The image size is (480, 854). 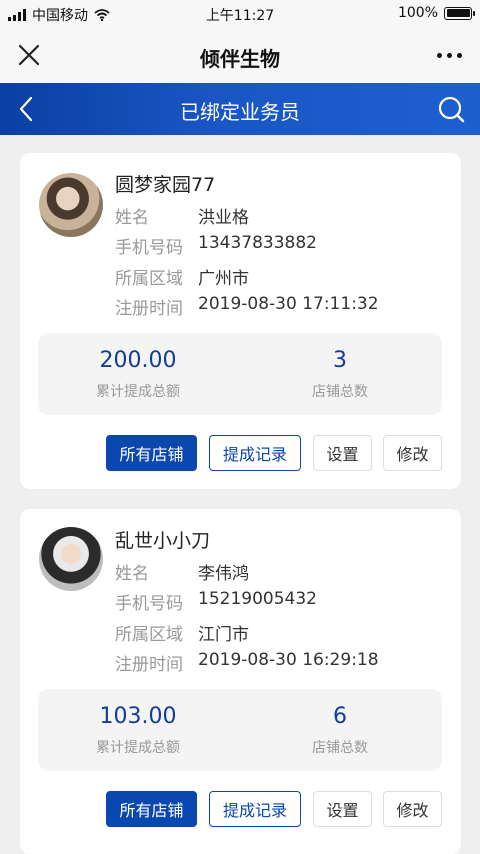 What do you see at coordinates (240, 730) in the screenshot?
I see `stats-box: 103.00 累计提成总额 6 店铺总数` at bounding box center [240, 730].